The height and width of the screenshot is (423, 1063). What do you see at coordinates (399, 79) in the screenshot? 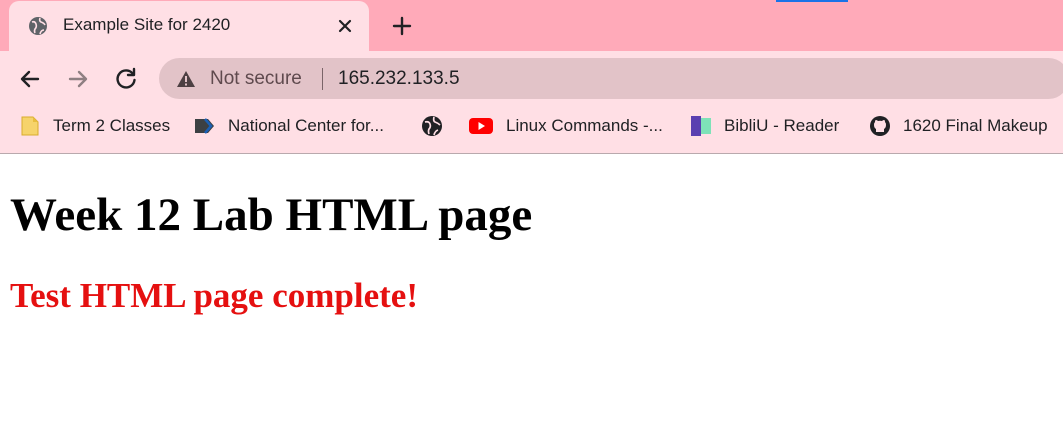
I see `url-text: 165.232.133.5` at bounding box center [399, 79].